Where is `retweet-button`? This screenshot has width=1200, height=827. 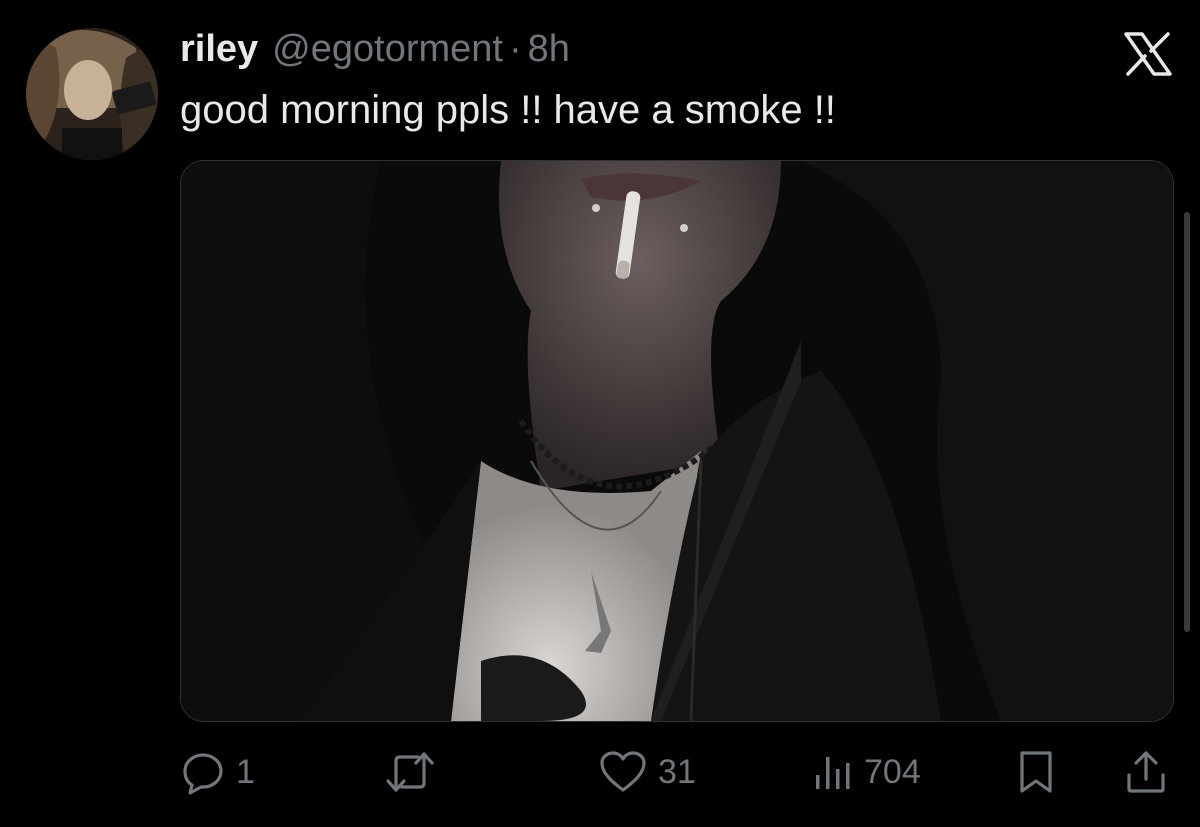 retweet-button is located at coordinates (415, 772).